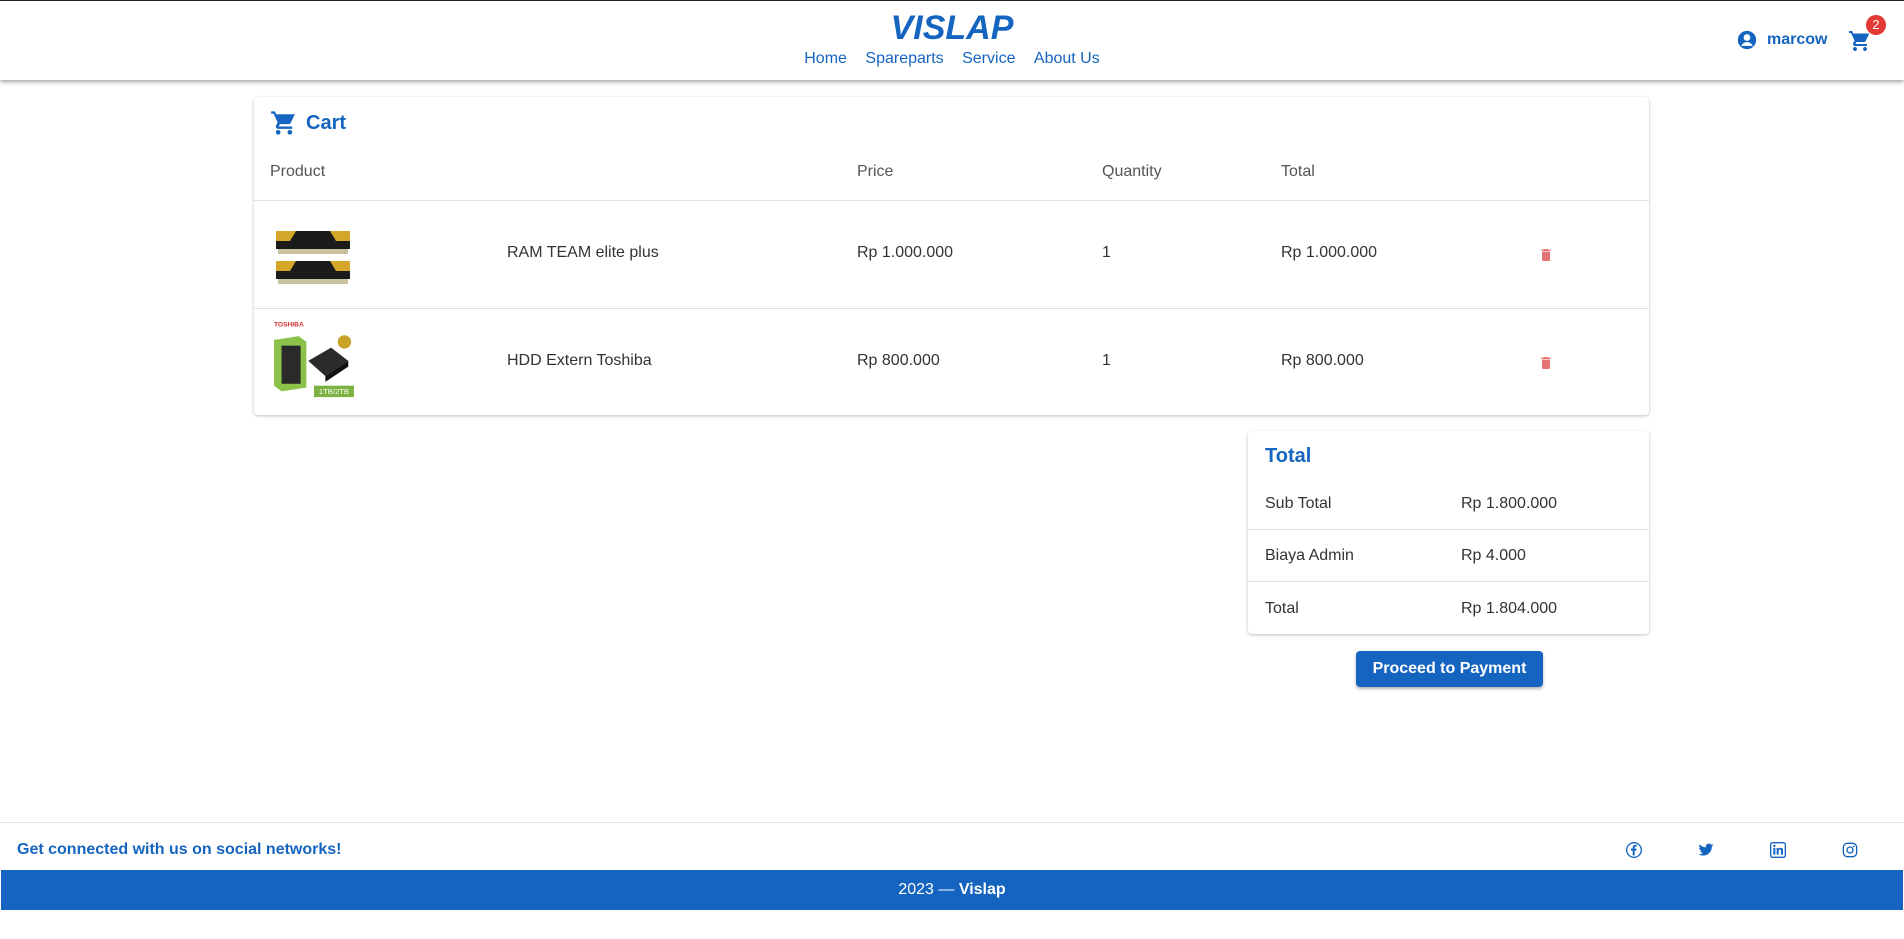 This screenshot has width=1904, height=939. I want to click on column-header-price: Price, so click(875, 171).